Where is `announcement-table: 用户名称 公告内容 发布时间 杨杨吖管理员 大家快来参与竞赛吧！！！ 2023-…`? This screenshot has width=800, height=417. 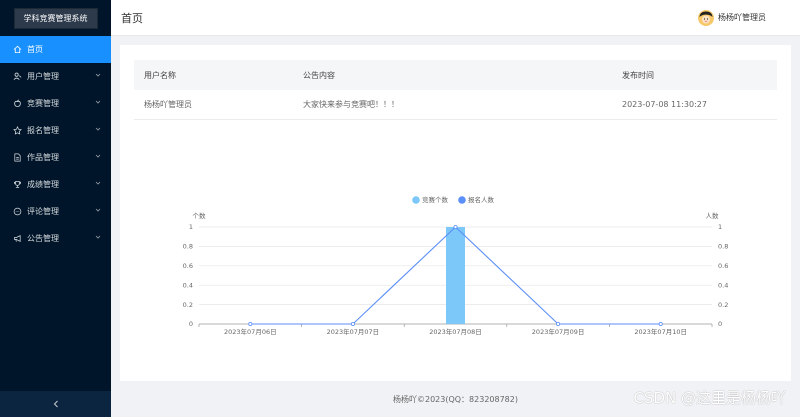
announcement-table: 用户名称 公告内容 发布时间 杨杨吖管理员 大家快来参与竞赛吧！！！ 2023-… is located at coordinates (455, 90).